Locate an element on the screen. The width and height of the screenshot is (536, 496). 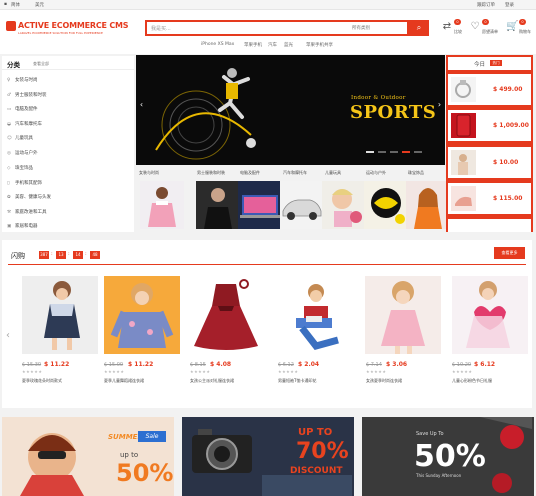
promo-banner: UP TO 70% DISCOUNT is located at coordinates (268, 456).